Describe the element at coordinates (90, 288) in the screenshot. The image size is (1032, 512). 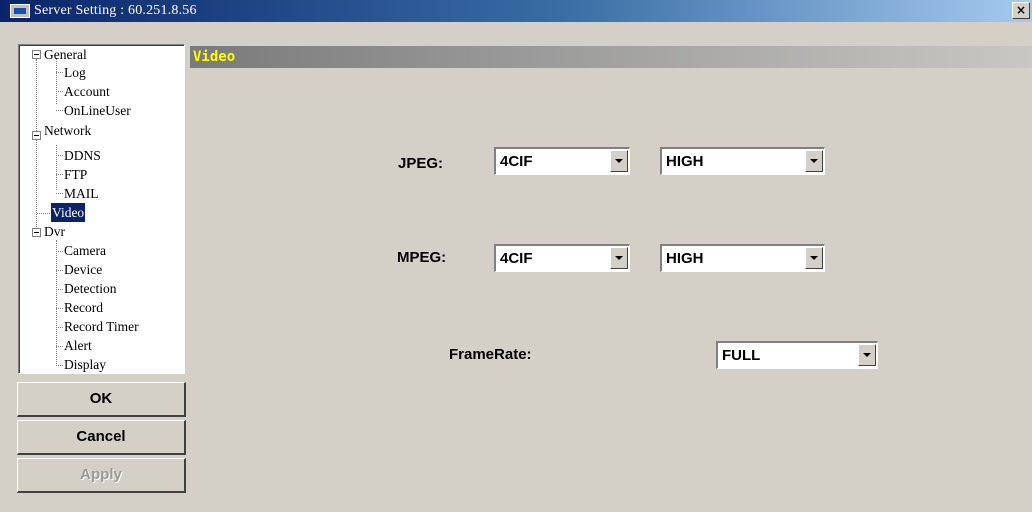
I see `tree-item-detection: Detection` at that location.